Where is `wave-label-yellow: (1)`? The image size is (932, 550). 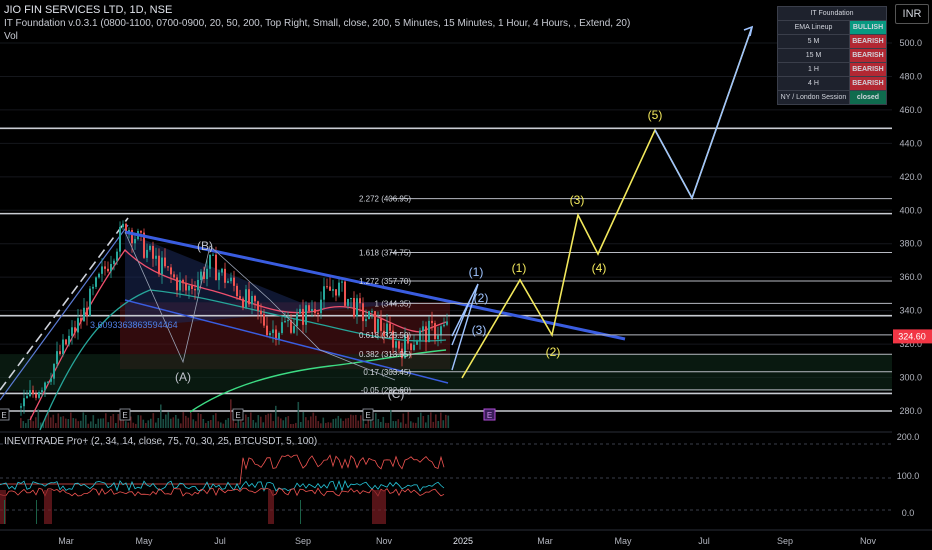 wave-label-yellow: (1) is located at coordinates (519, 268).